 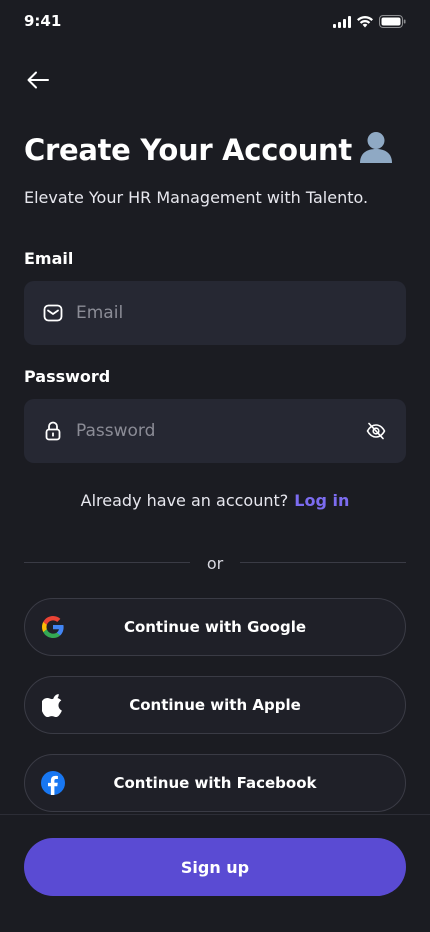 I want to click on continue-with-facebook-button: Continue with Facebook, so click(x=215, y=783).